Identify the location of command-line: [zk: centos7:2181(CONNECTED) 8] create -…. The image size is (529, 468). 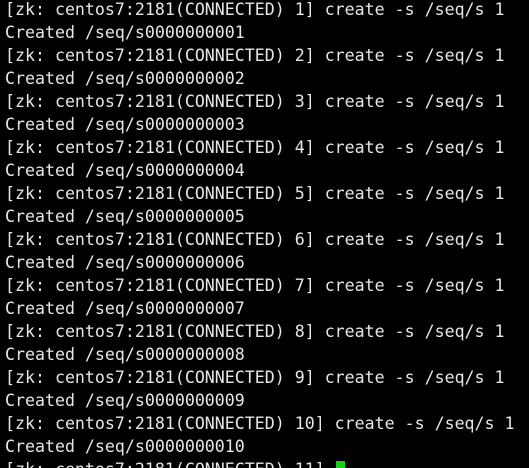
(255, 331).